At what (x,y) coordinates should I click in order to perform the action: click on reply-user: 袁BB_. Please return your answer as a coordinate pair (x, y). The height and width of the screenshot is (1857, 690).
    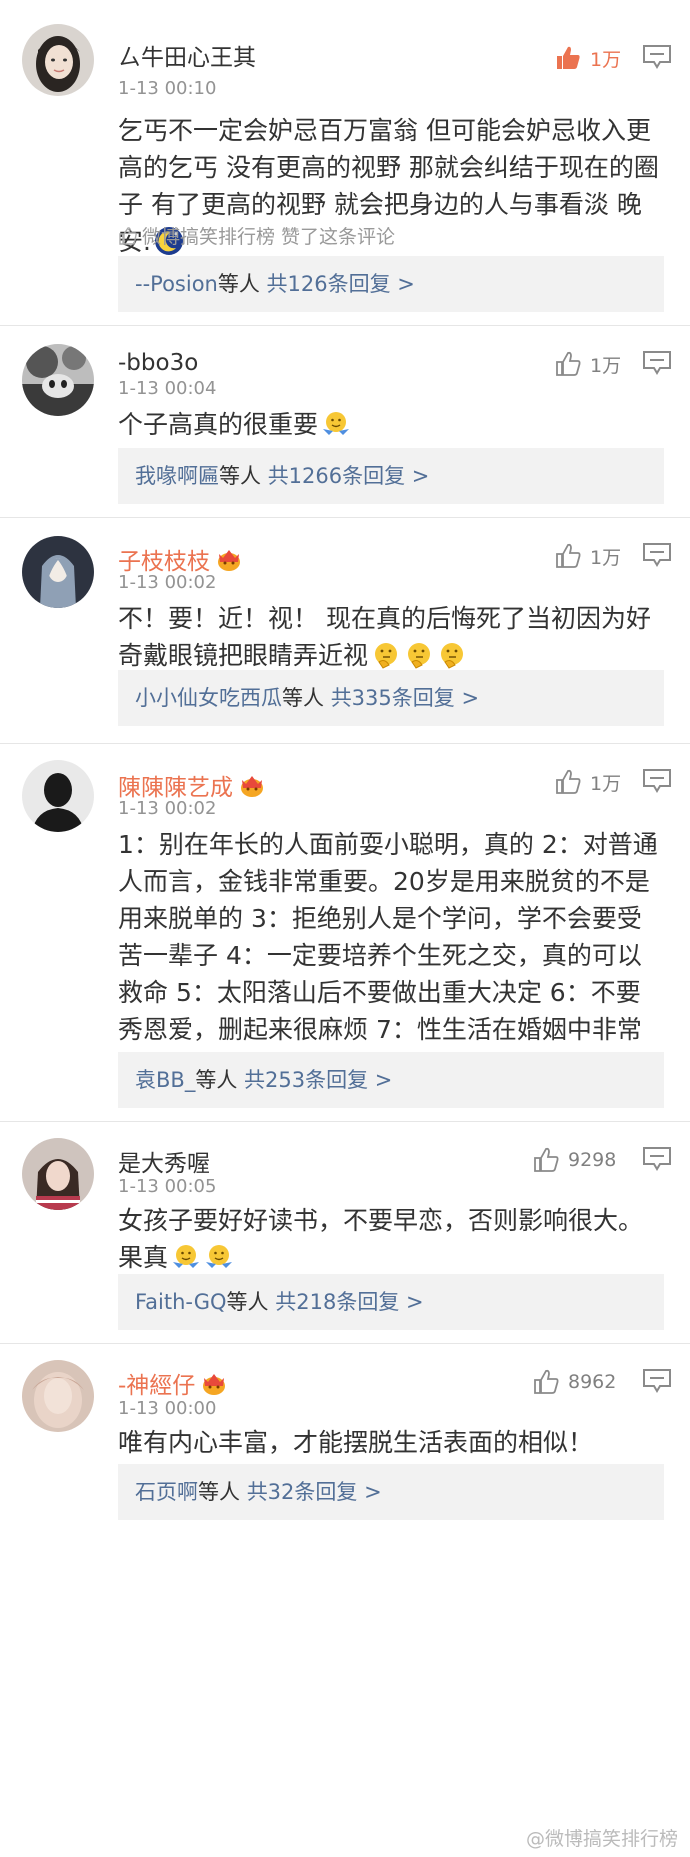
    Looking at the image, I should click on (165, 1080).